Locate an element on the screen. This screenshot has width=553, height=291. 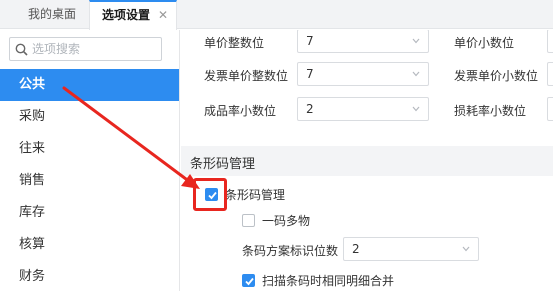
unit-price-int-digits-label: 单价整数位 is located at coordinates (234, 43).